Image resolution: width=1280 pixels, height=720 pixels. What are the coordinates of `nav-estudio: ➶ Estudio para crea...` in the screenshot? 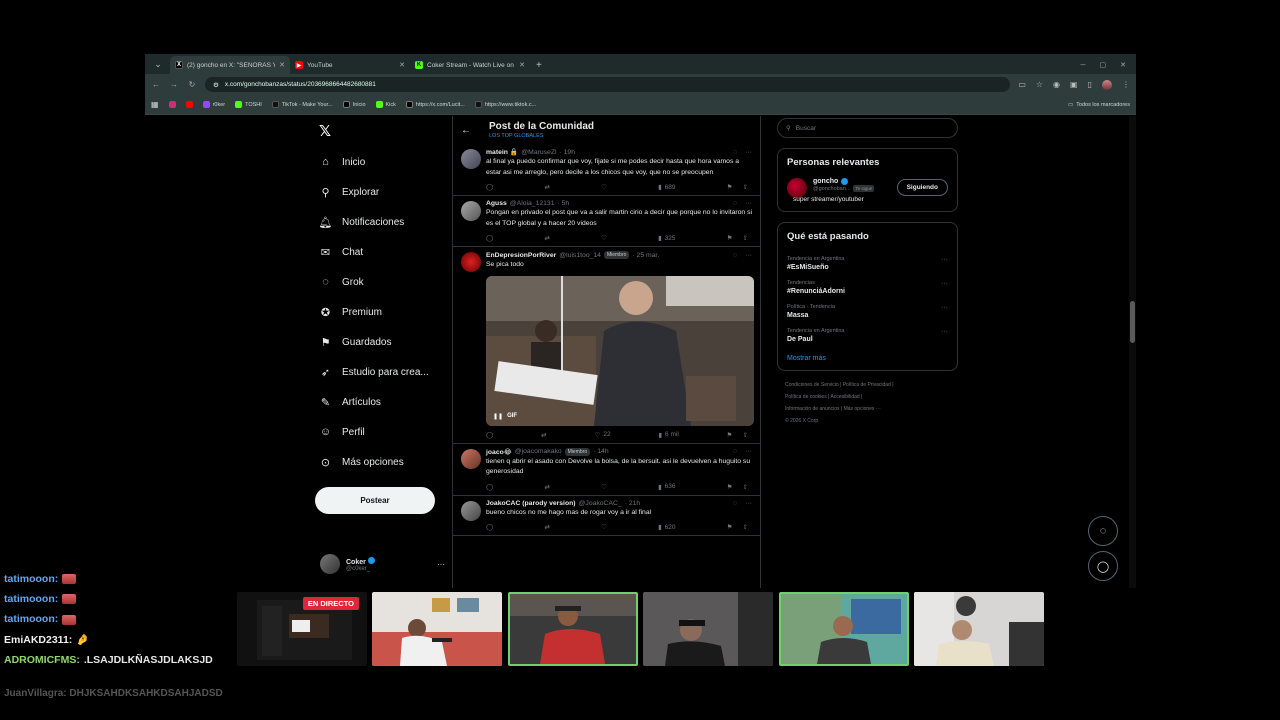 It's located at (374, 372).